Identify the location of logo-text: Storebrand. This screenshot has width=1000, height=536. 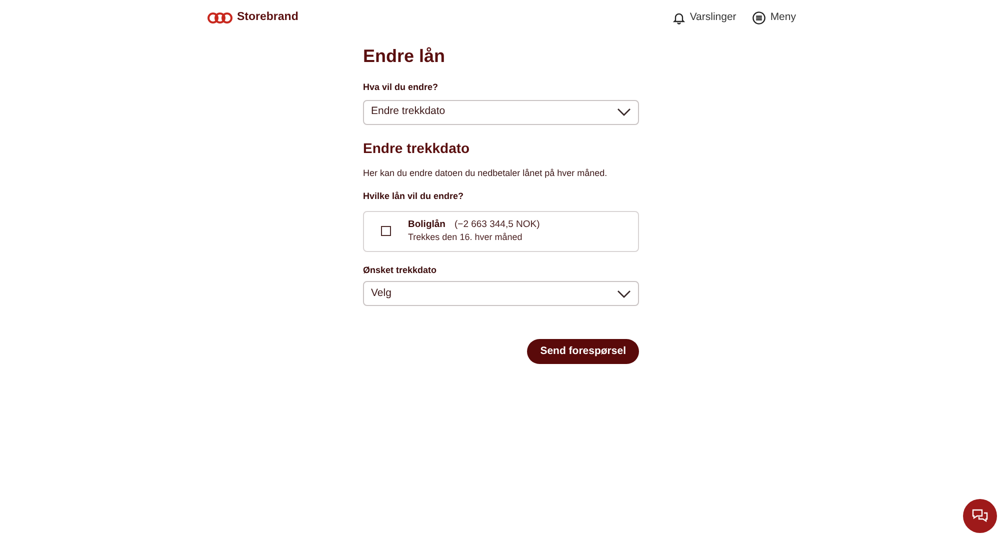
(267, 17).